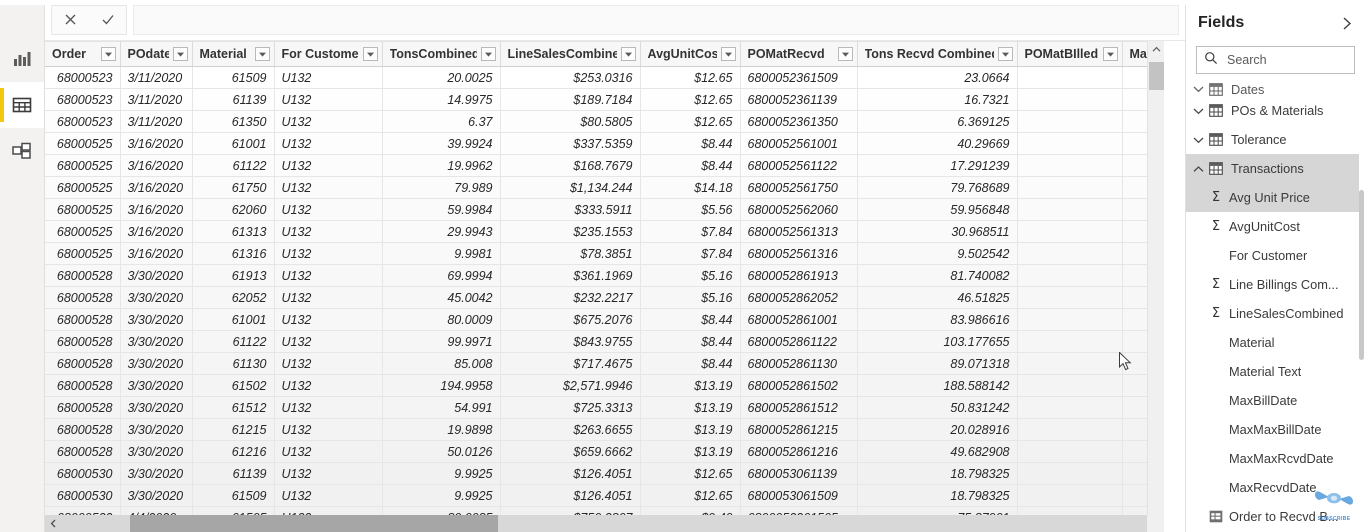 The height and width of the screenshot is (532, 1365). Describe the element at coordinates (799, 253) in the screenshot. I see `table-cell: 6800052561316` at that location.